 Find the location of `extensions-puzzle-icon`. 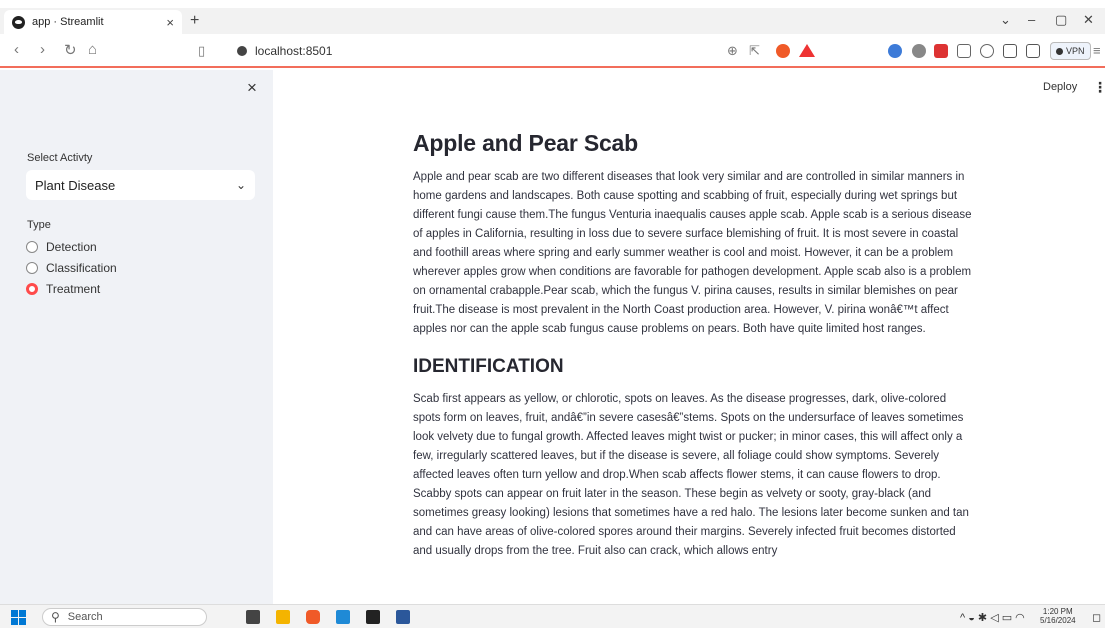

extensions-puzzle-icon is located at coordinates (964, 51).